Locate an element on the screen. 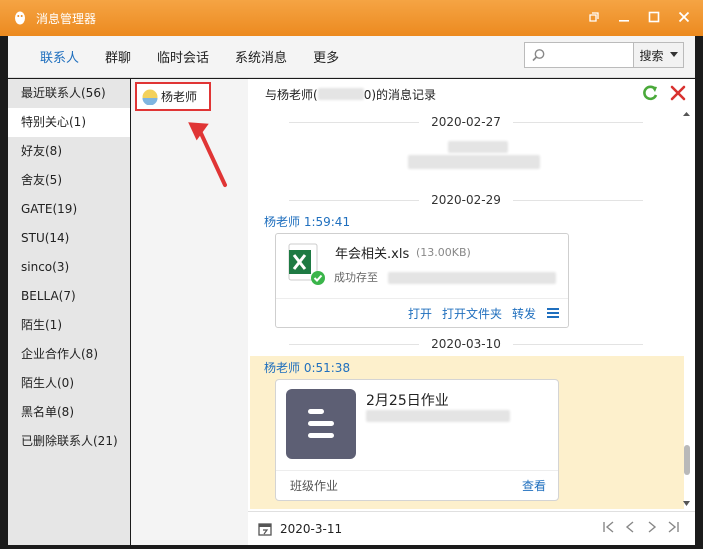 The width and height of the screenshot is (703, 549). group-item-strangers: 陌生人(0) is located at coordinates (69, 383).